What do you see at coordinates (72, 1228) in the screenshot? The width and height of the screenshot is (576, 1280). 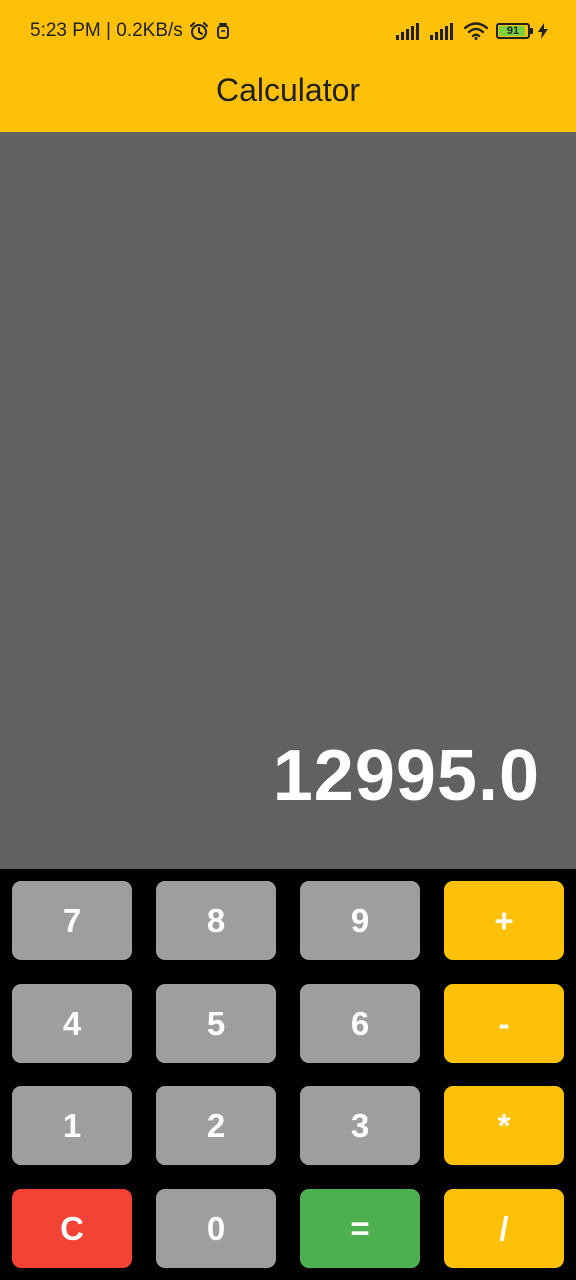 I see `key-clear: C` at bounding box center [72, 1228].